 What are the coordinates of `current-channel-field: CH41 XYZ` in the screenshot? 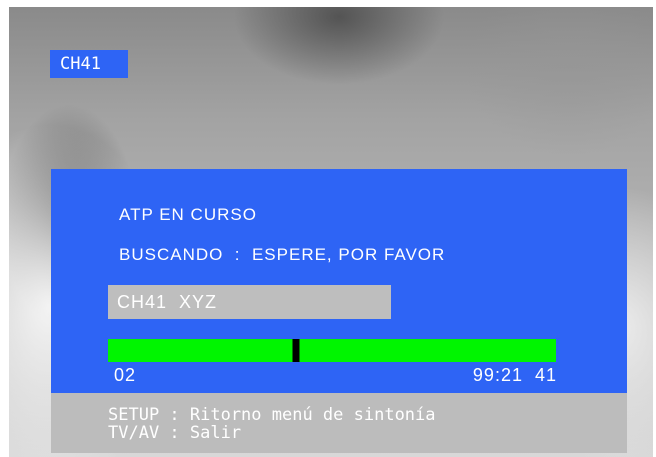 It's located at (249, 302).